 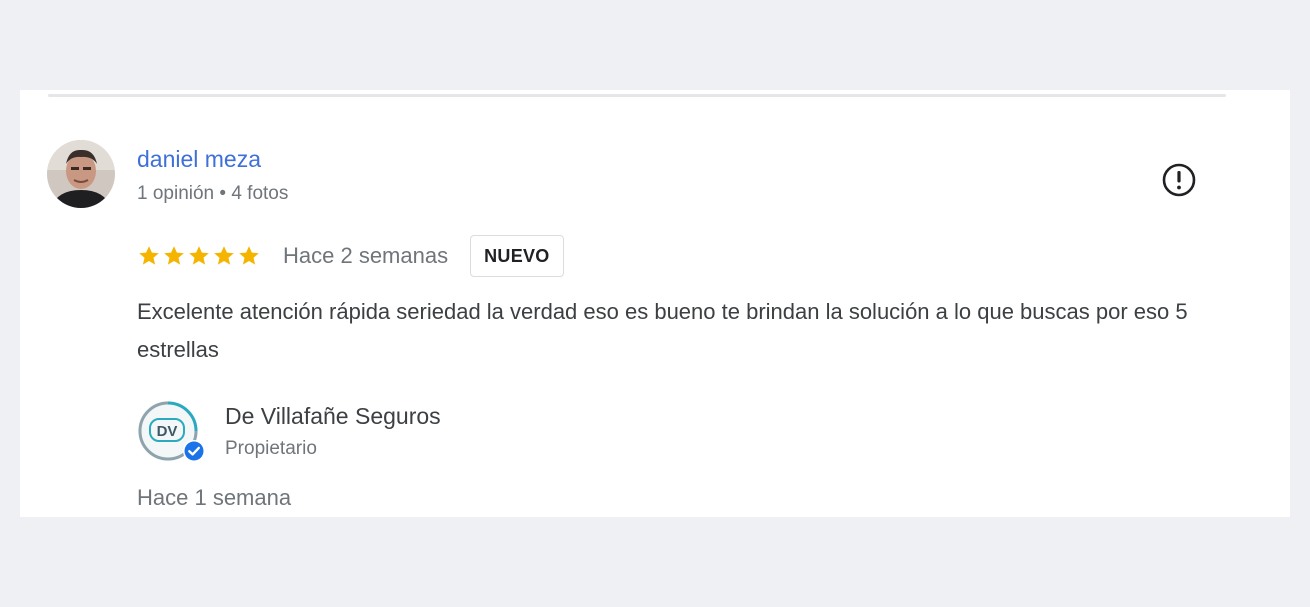 I want to click on avatar-photo, so click(x=81, y=174).